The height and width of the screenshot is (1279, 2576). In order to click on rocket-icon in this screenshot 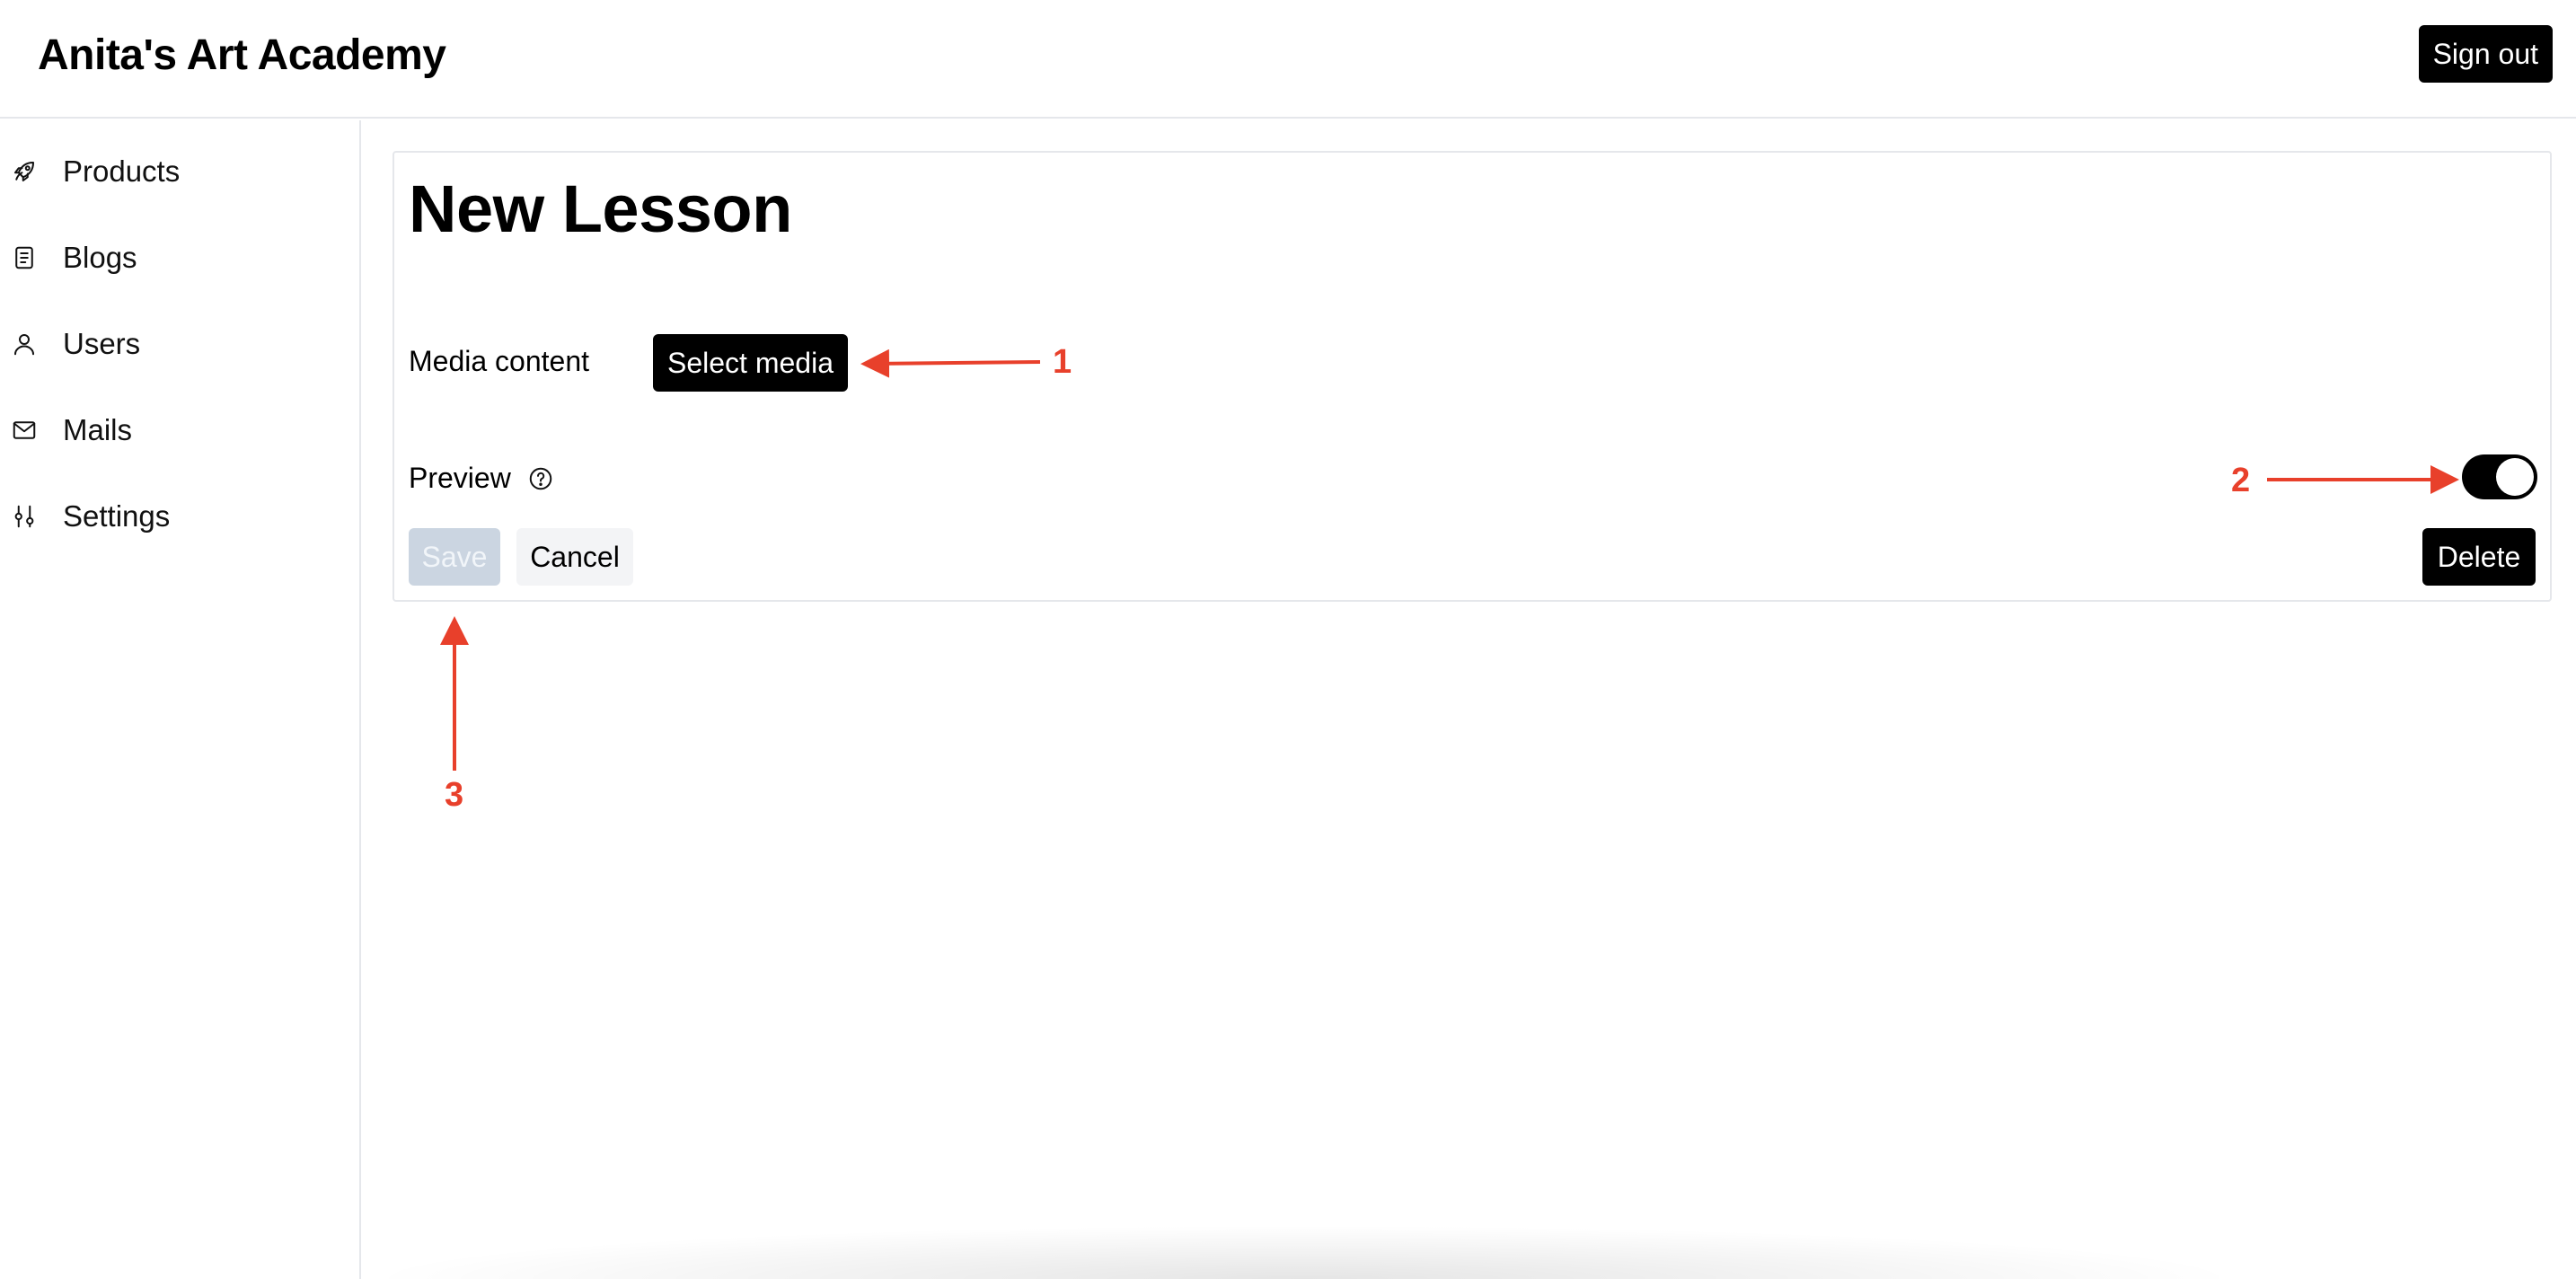, I will do `click(24, 172)`.